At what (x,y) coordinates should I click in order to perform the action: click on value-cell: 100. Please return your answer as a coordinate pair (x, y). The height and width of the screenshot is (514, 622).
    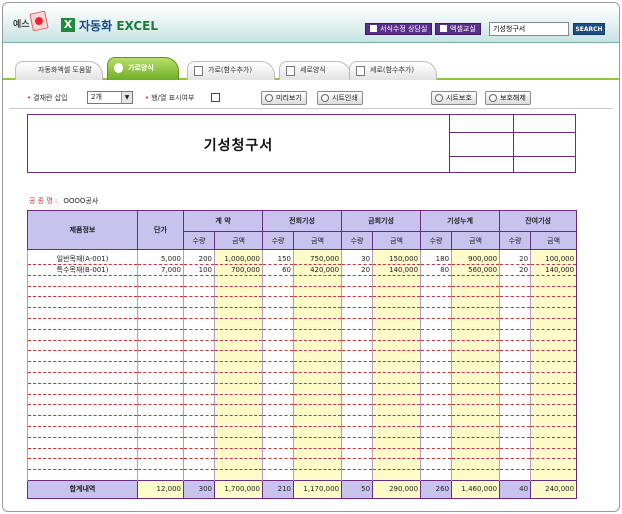
    Looking at the image, I should click on (199, 270).